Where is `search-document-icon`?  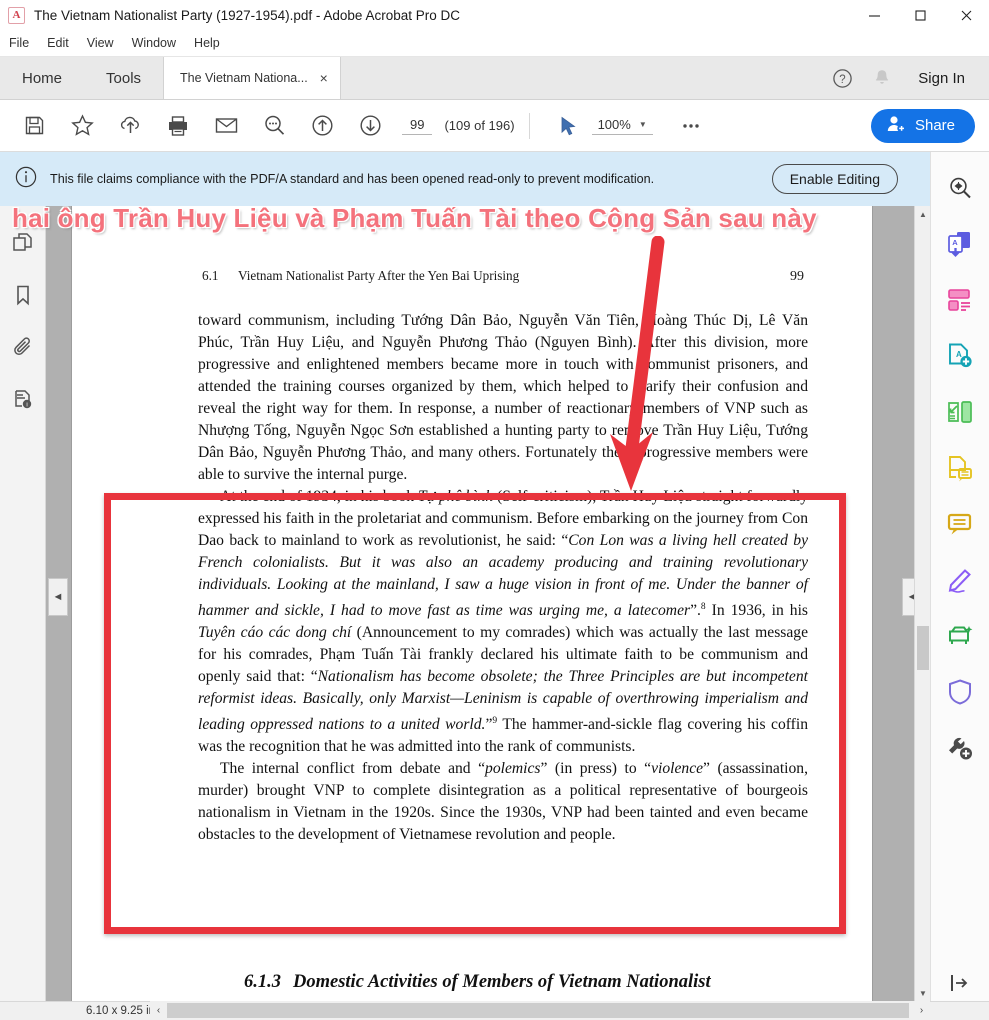
search-document-icon is located at coordinates (960, 188).